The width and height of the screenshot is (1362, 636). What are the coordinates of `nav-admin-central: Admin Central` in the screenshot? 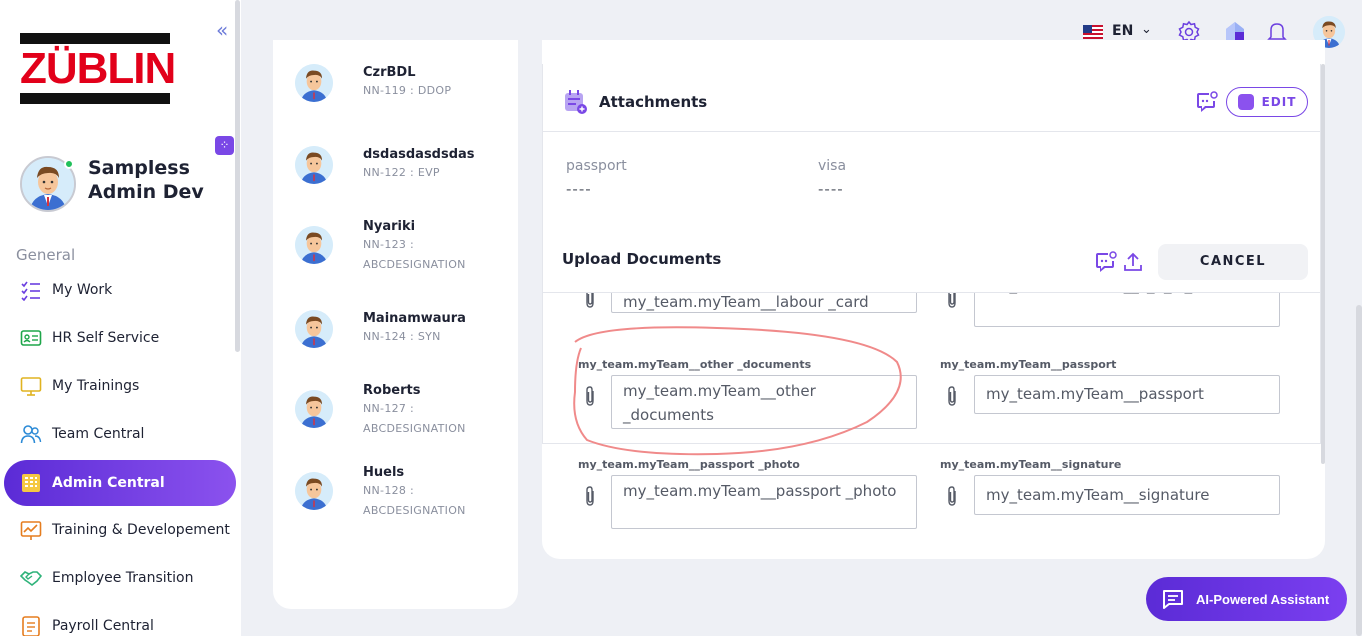 It's located at (120, 483).